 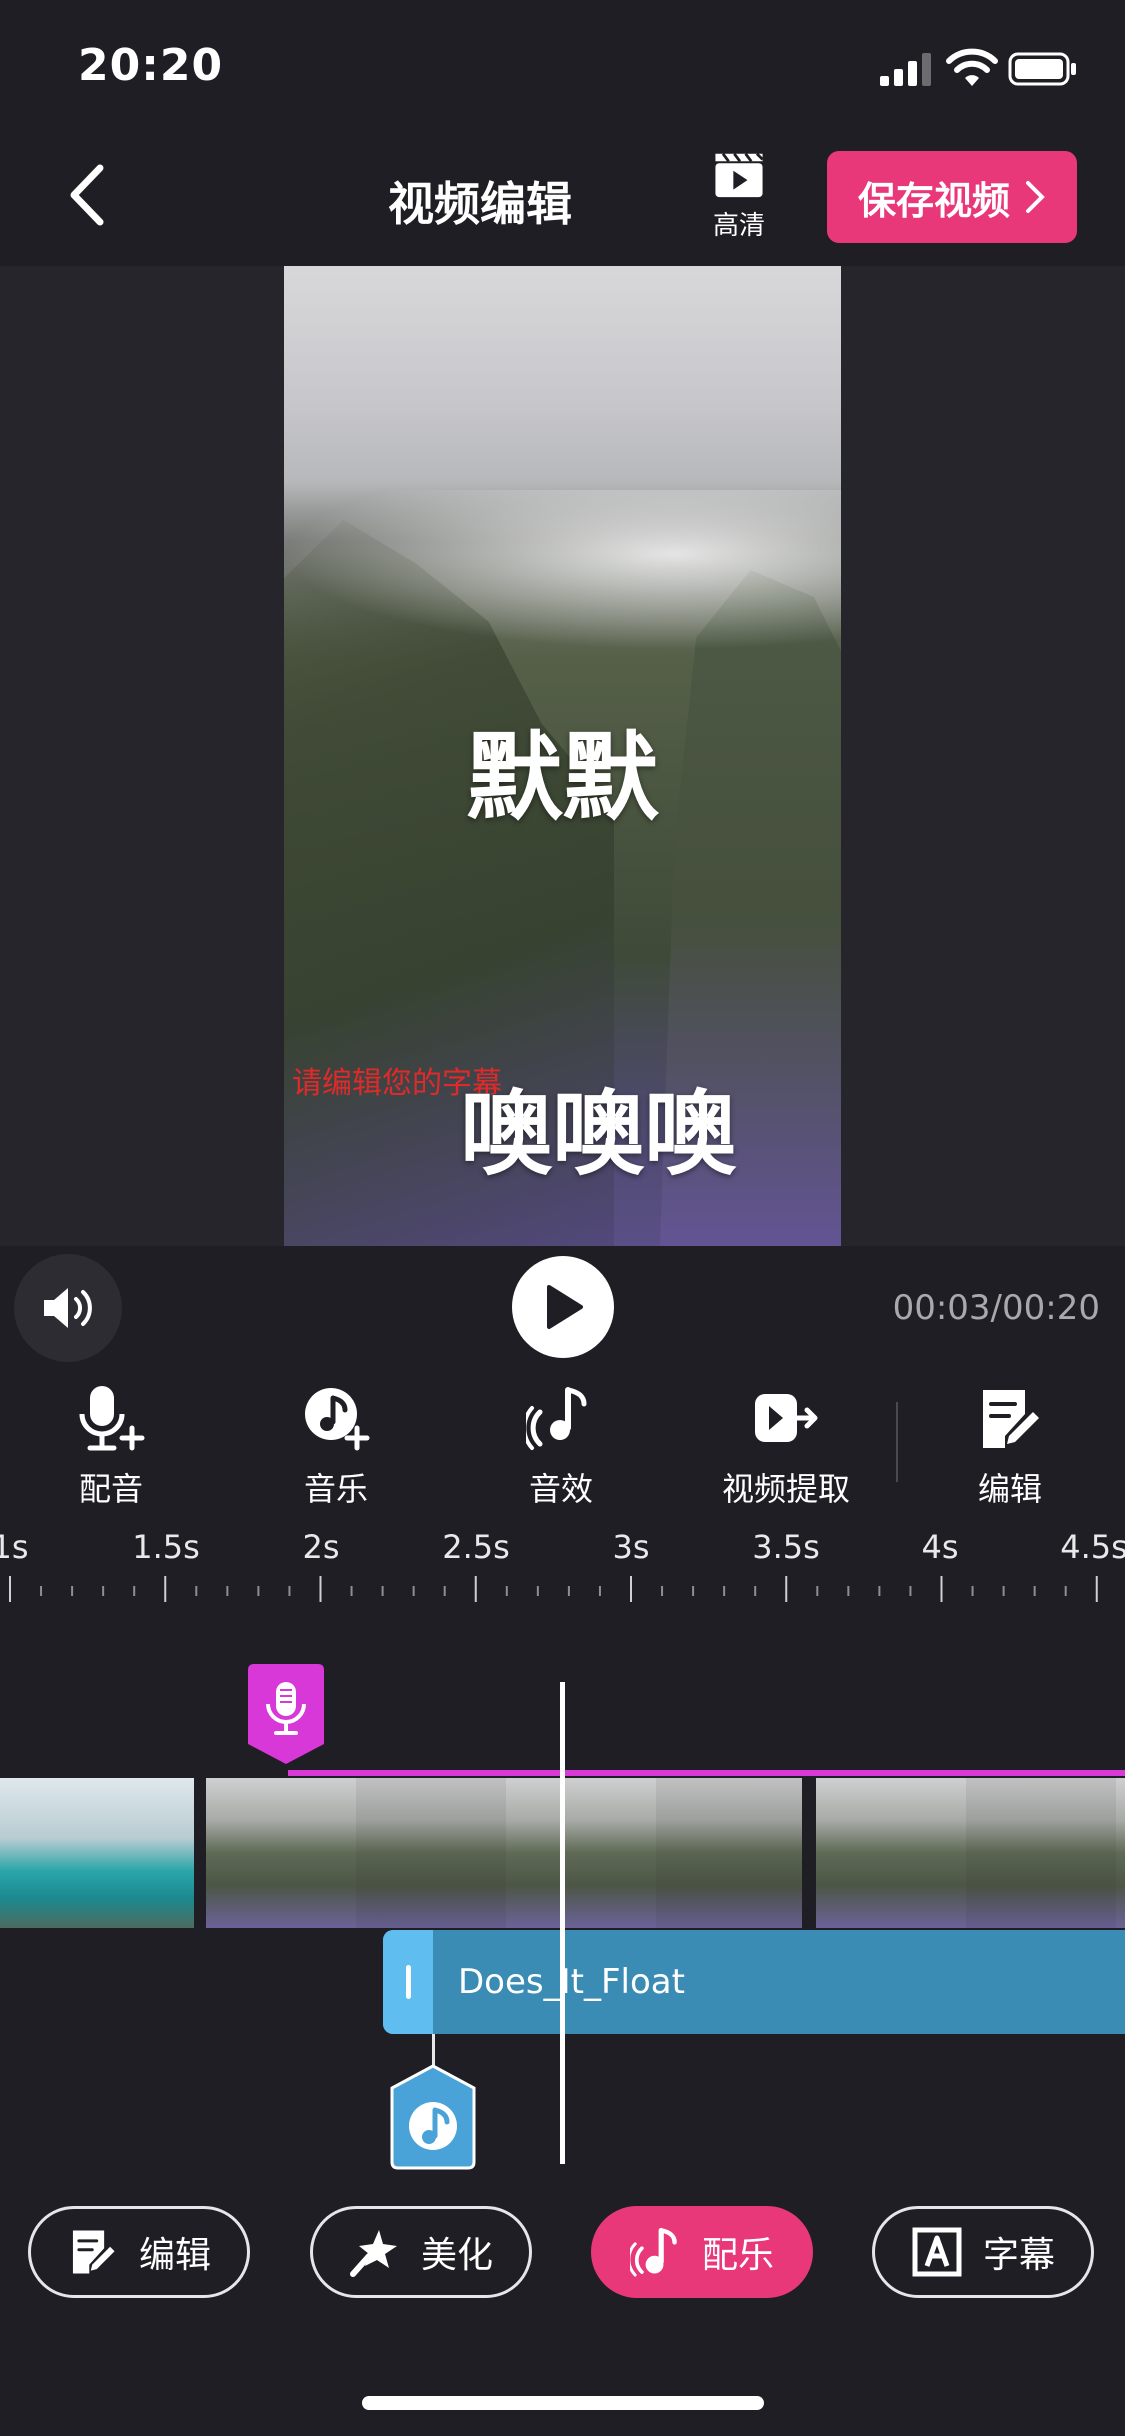 What do you see at coordinates (90, 195) in the screenshot?
I see `back-button` at bounding box center [90, 195].